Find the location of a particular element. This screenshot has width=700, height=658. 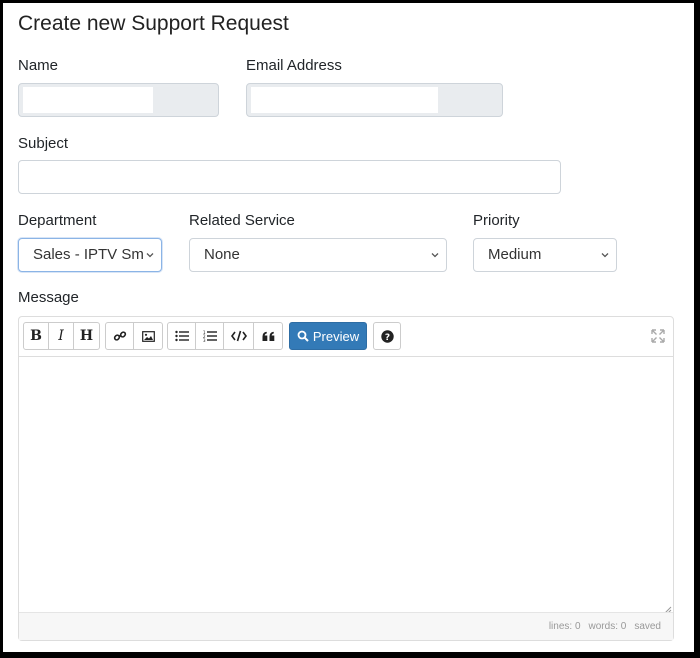

email-field-value is located at coordinates (344, 100).